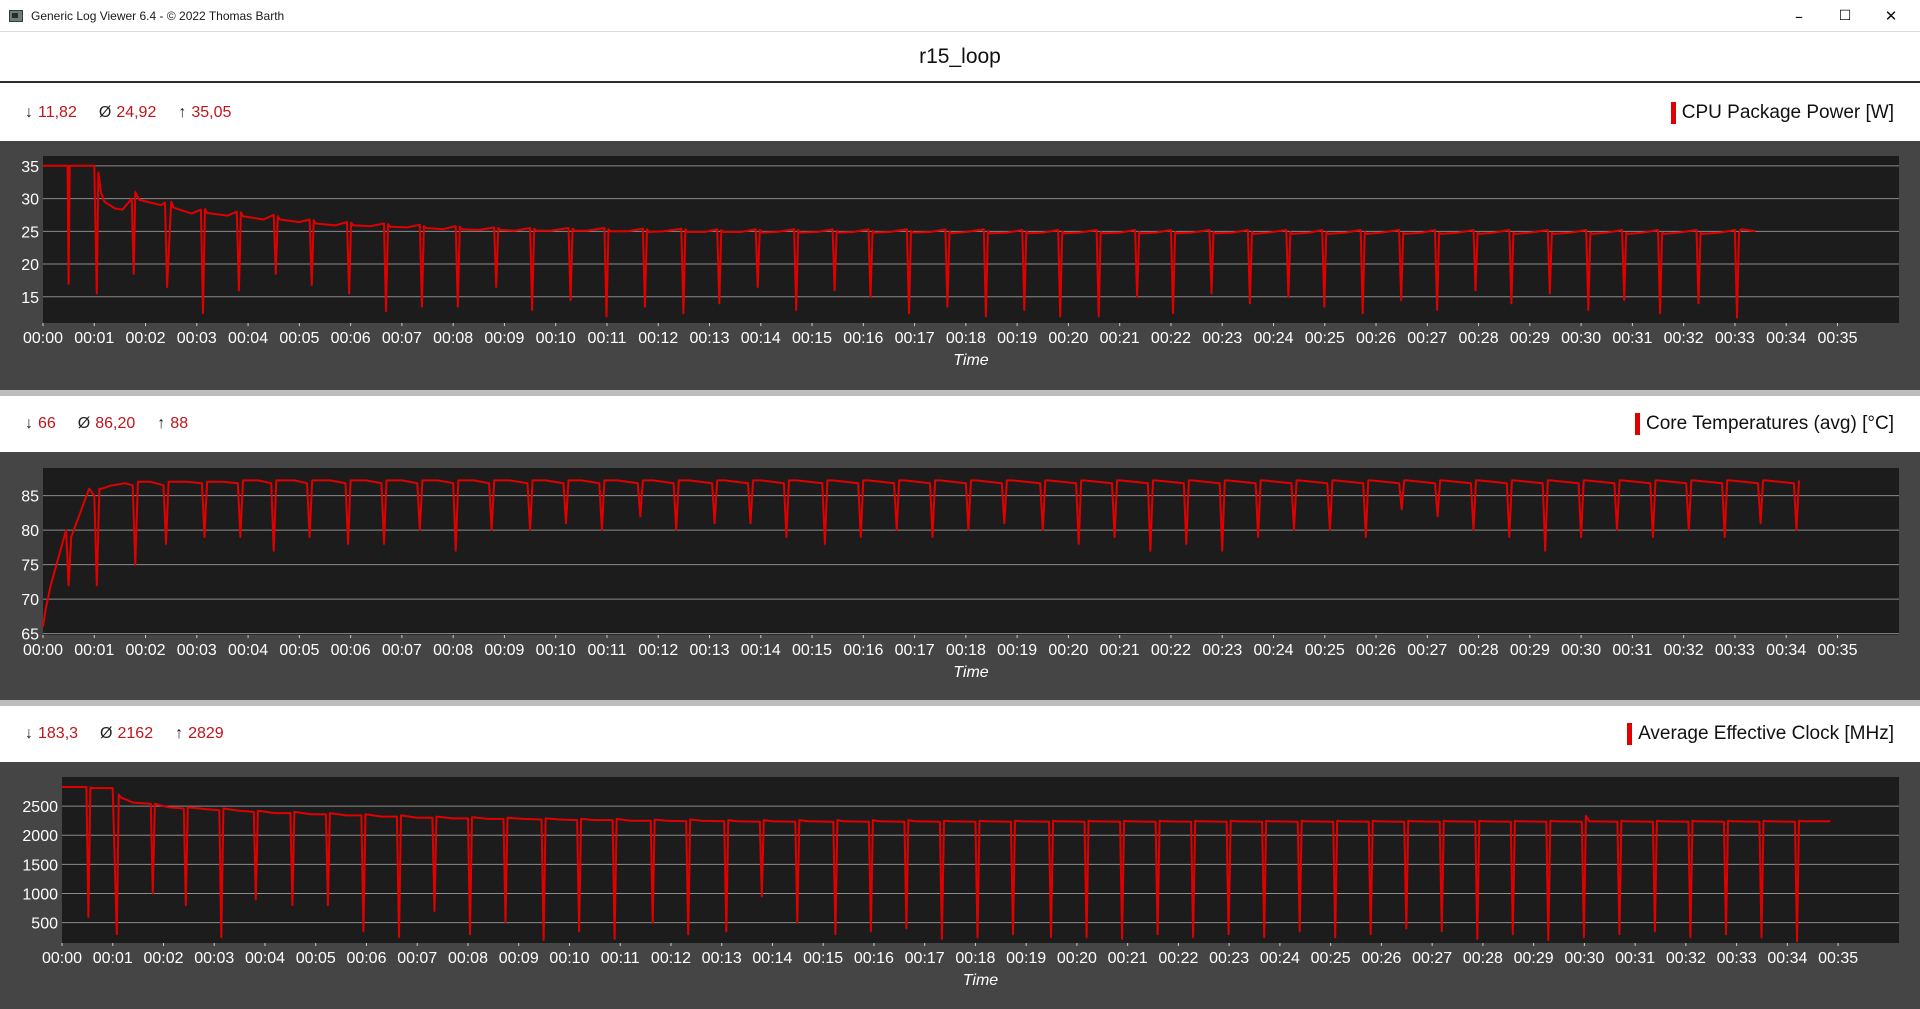 The height and width of the screenshot is (1009, 1920). I want to click on avg-symbol-icon: Ø, so click(84, 423).